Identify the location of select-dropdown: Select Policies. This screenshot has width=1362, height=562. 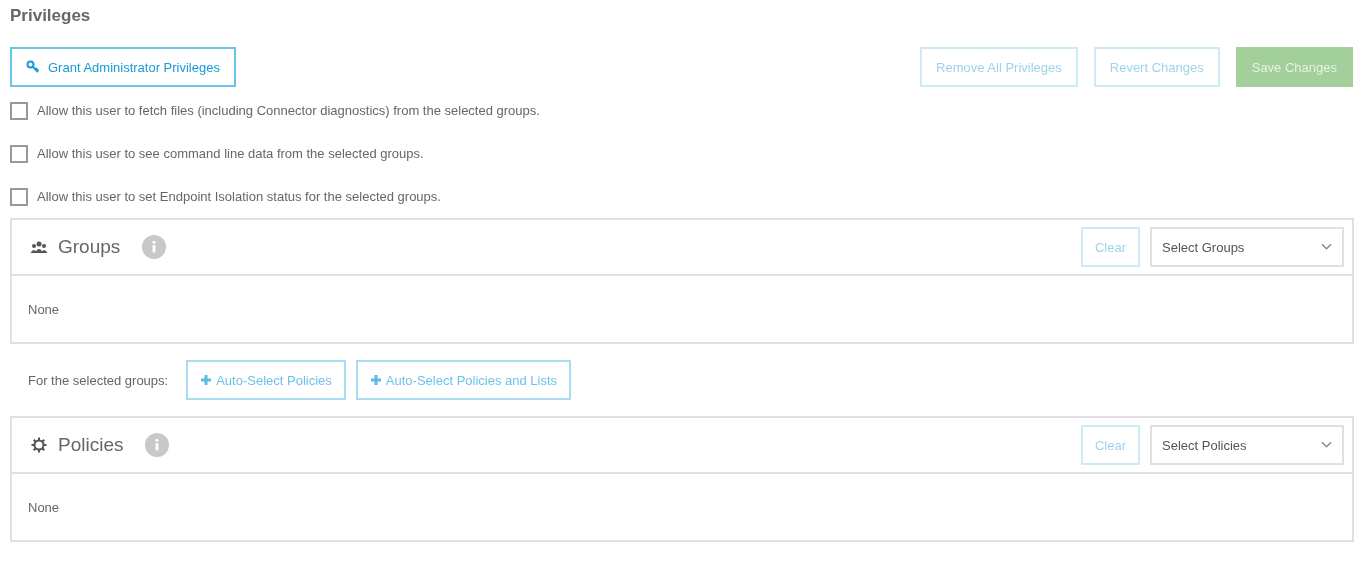
(1247, 445).